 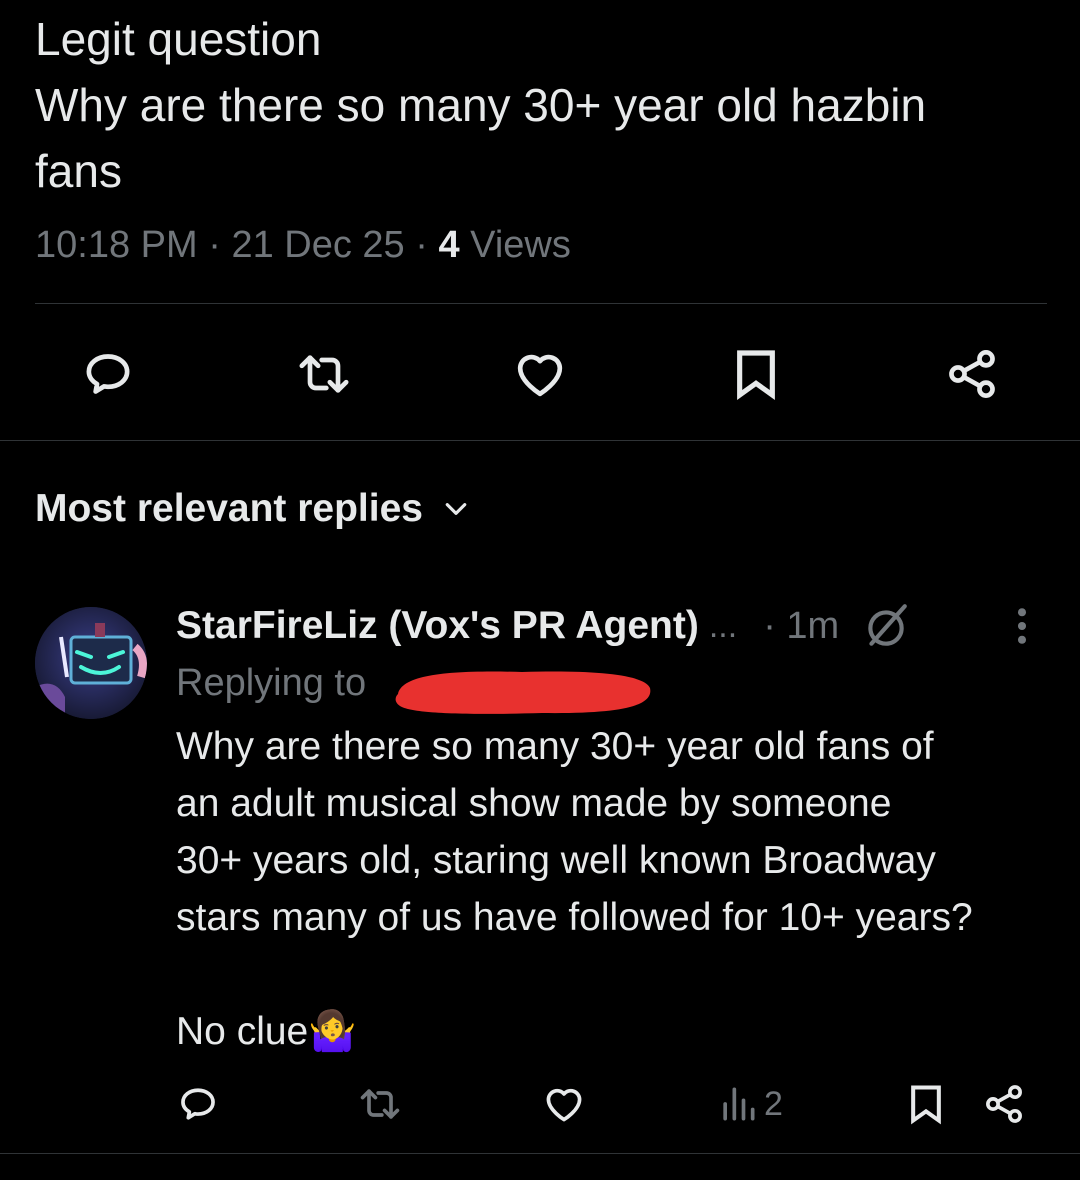 I want to click on reply-header: StarFireLiz (Vox's PR Agent) ... · 1m, so click(x=616, y=626).